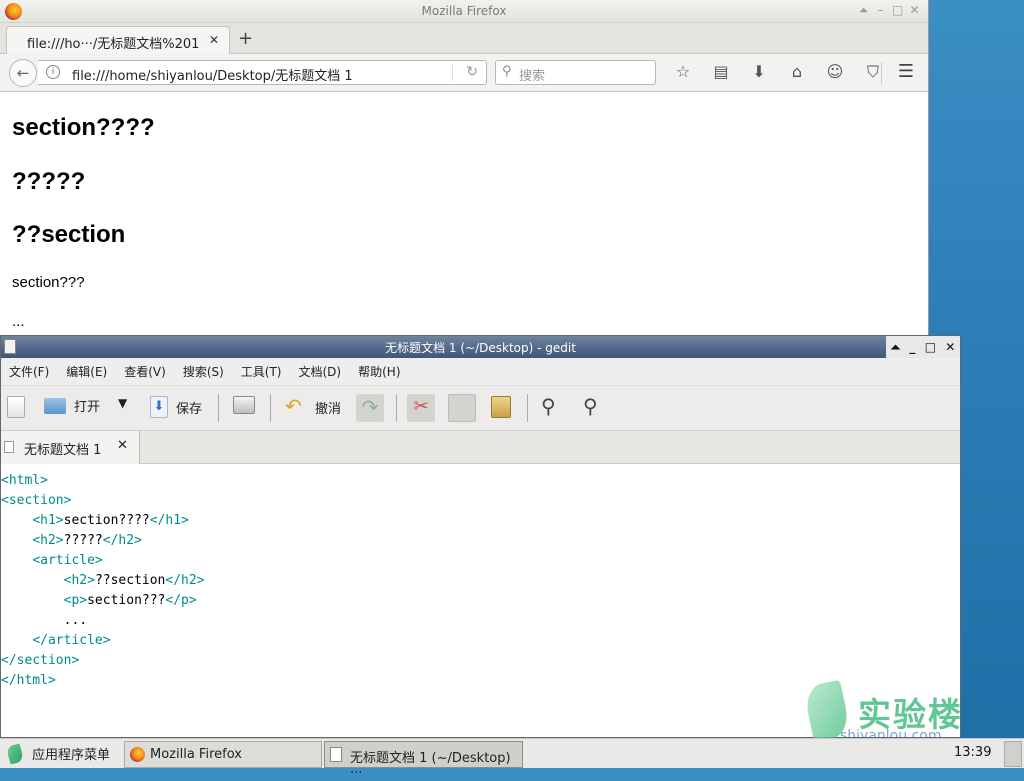  I want to click on applications-menu-button: 应用程序菜单, so click(57, 753).